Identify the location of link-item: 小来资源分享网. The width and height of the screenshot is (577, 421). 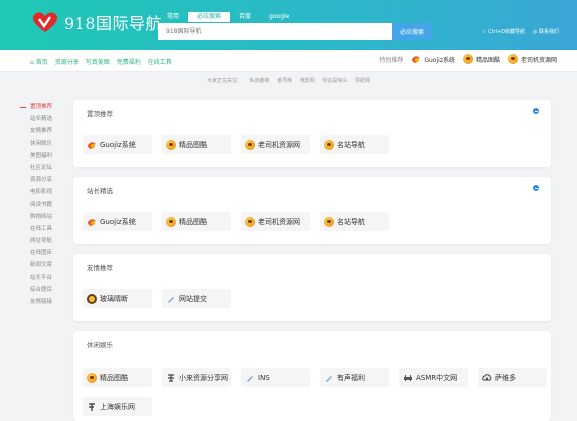
(196, 377).